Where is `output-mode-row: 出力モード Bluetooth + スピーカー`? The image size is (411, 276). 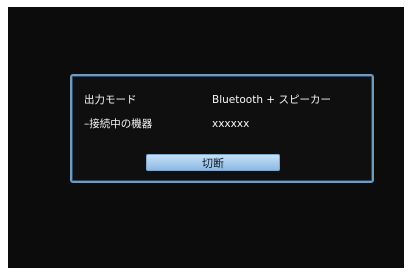
output-mode-row: 出力モード Bluetooth + スピーカー is located at coordinates (223, 100).